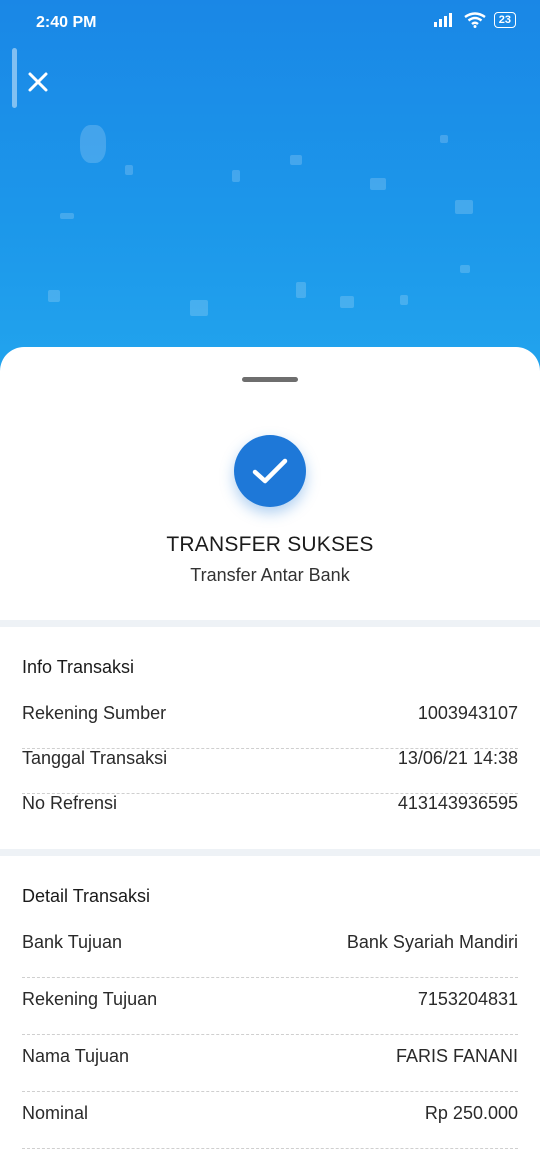  I want to click on close-button, so click(38, 82).